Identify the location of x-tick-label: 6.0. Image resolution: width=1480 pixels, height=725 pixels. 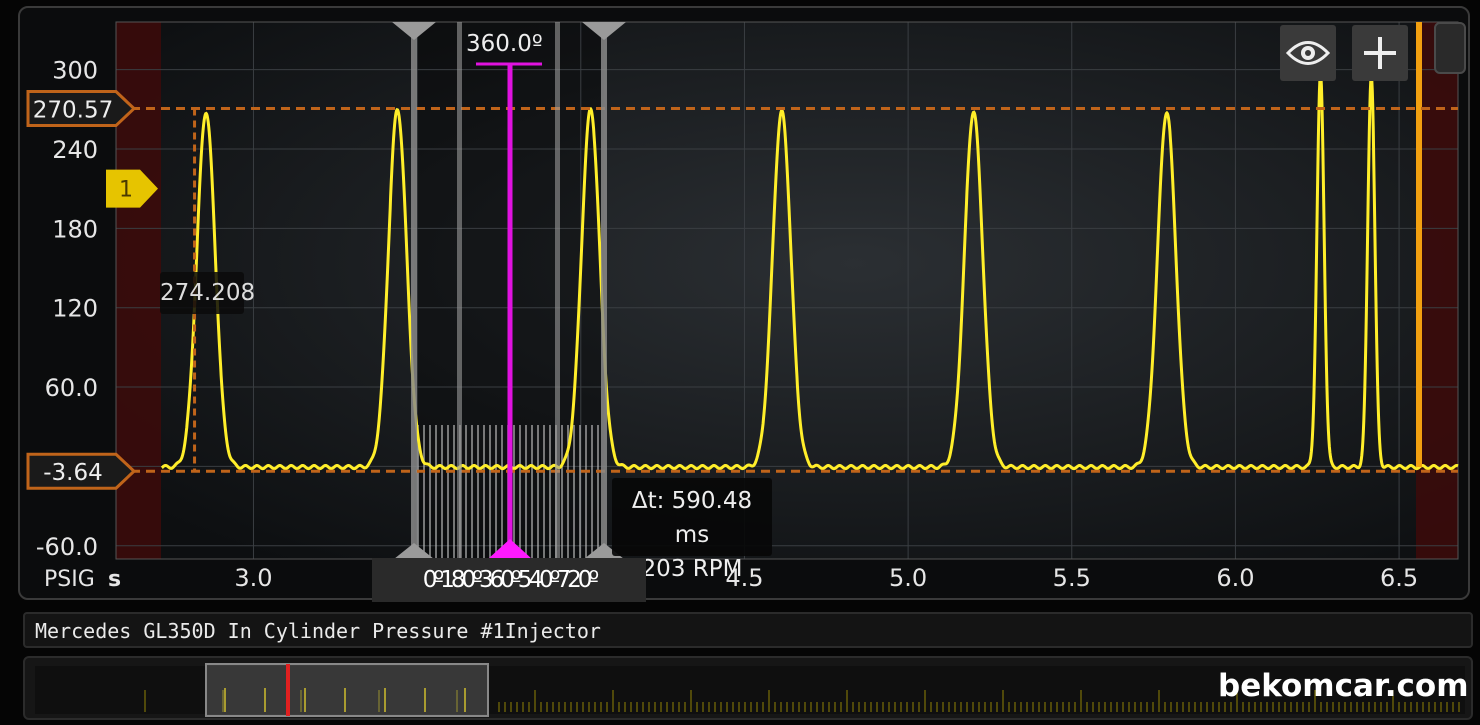
(1235, 578).